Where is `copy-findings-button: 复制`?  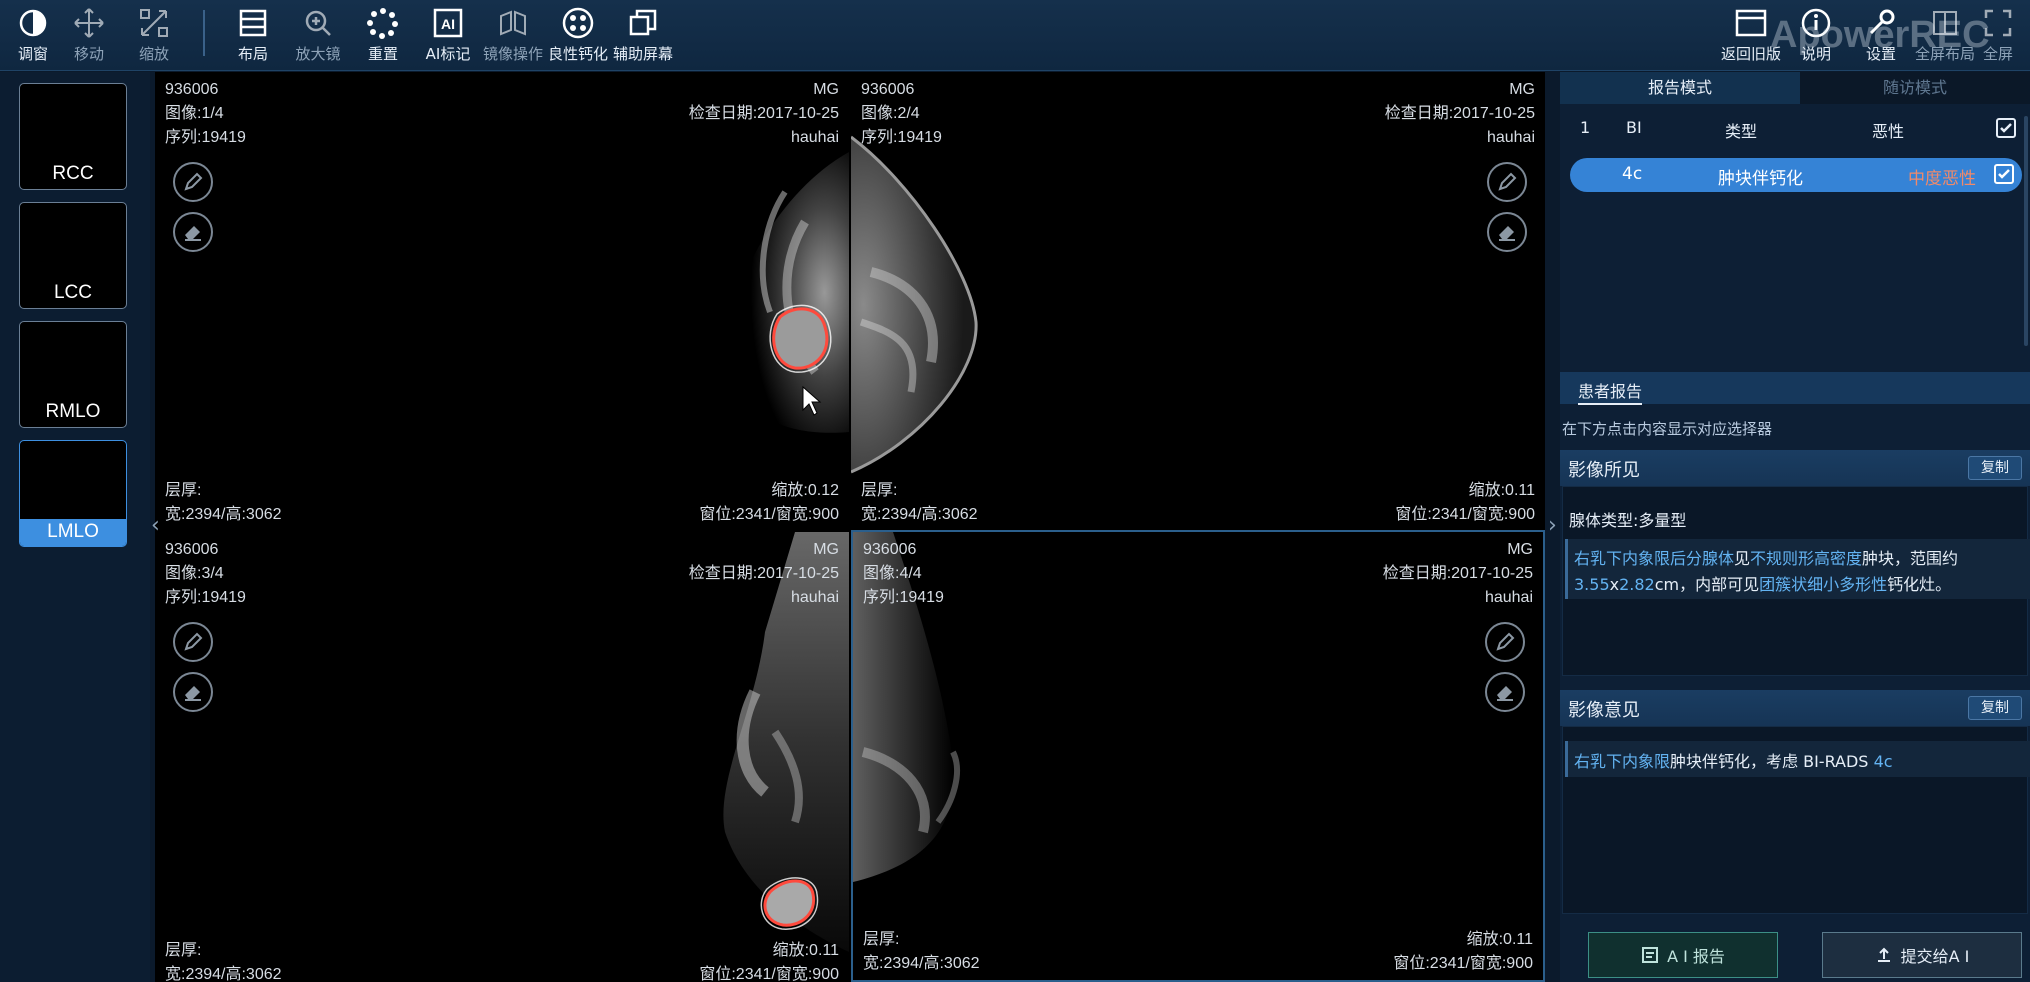
copy-findings-button: 复制 is located at coordinates (1995, 468).